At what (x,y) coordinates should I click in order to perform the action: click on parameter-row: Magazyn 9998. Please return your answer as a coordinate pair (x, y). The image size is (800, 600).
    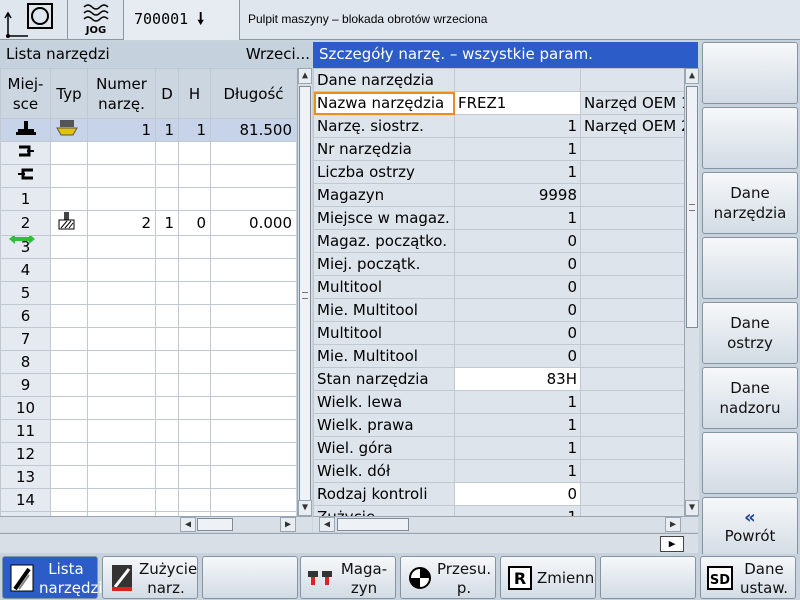
    Looking at the image, I should click on (499, 195).